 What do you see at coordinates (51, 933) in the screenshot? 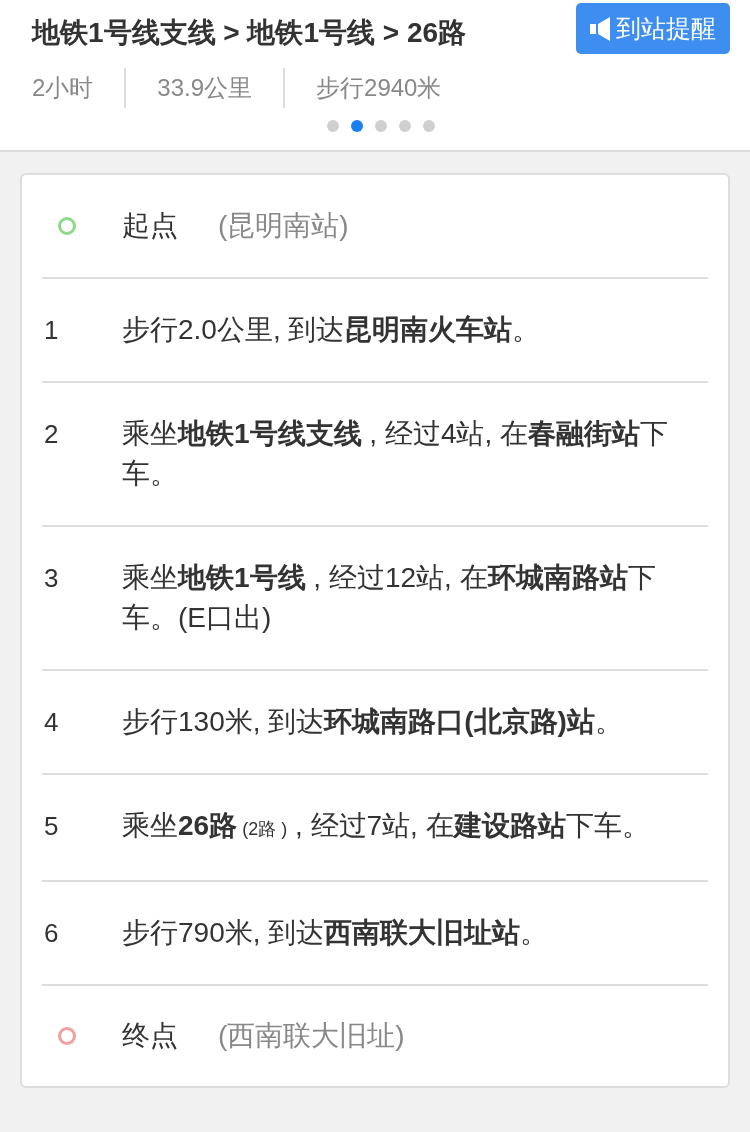
I see `step-number: 6` at bounding box center [51, 933].